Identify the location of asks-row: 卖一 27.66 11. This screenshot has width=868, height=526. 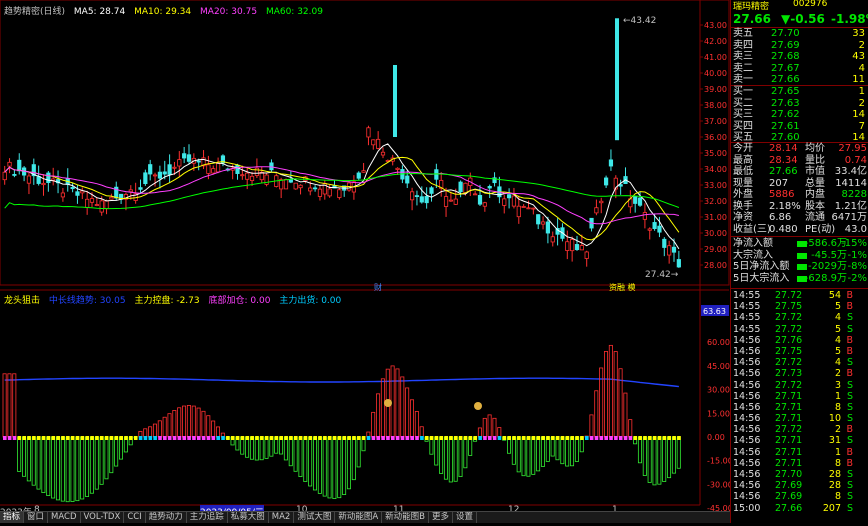
(800, 80).